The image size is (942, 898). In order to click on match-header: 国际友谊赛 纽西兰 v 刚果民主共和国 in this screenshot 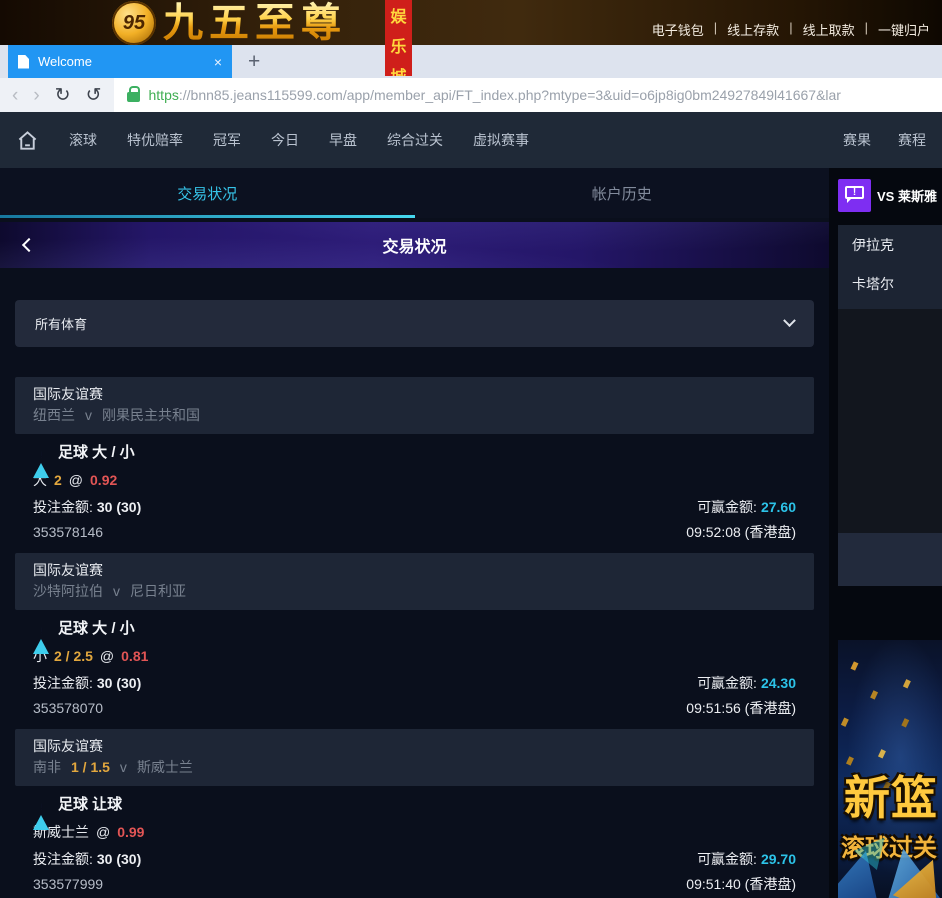, I will do `click(414, 405)`.